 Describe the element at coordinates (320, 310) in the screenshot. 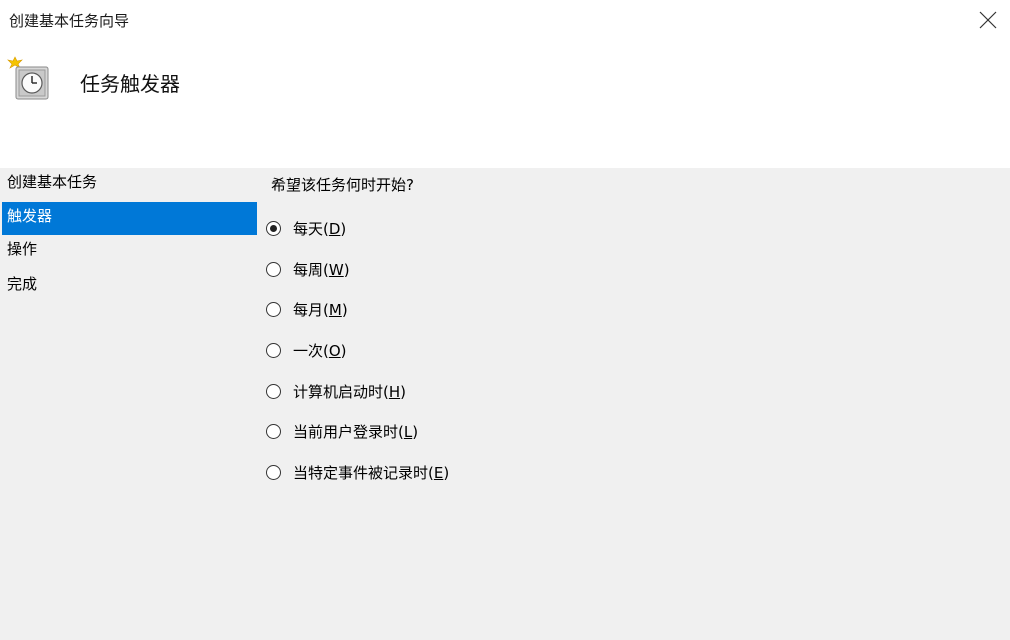

I see `option-monthly-label: 每月(M)` at that location.